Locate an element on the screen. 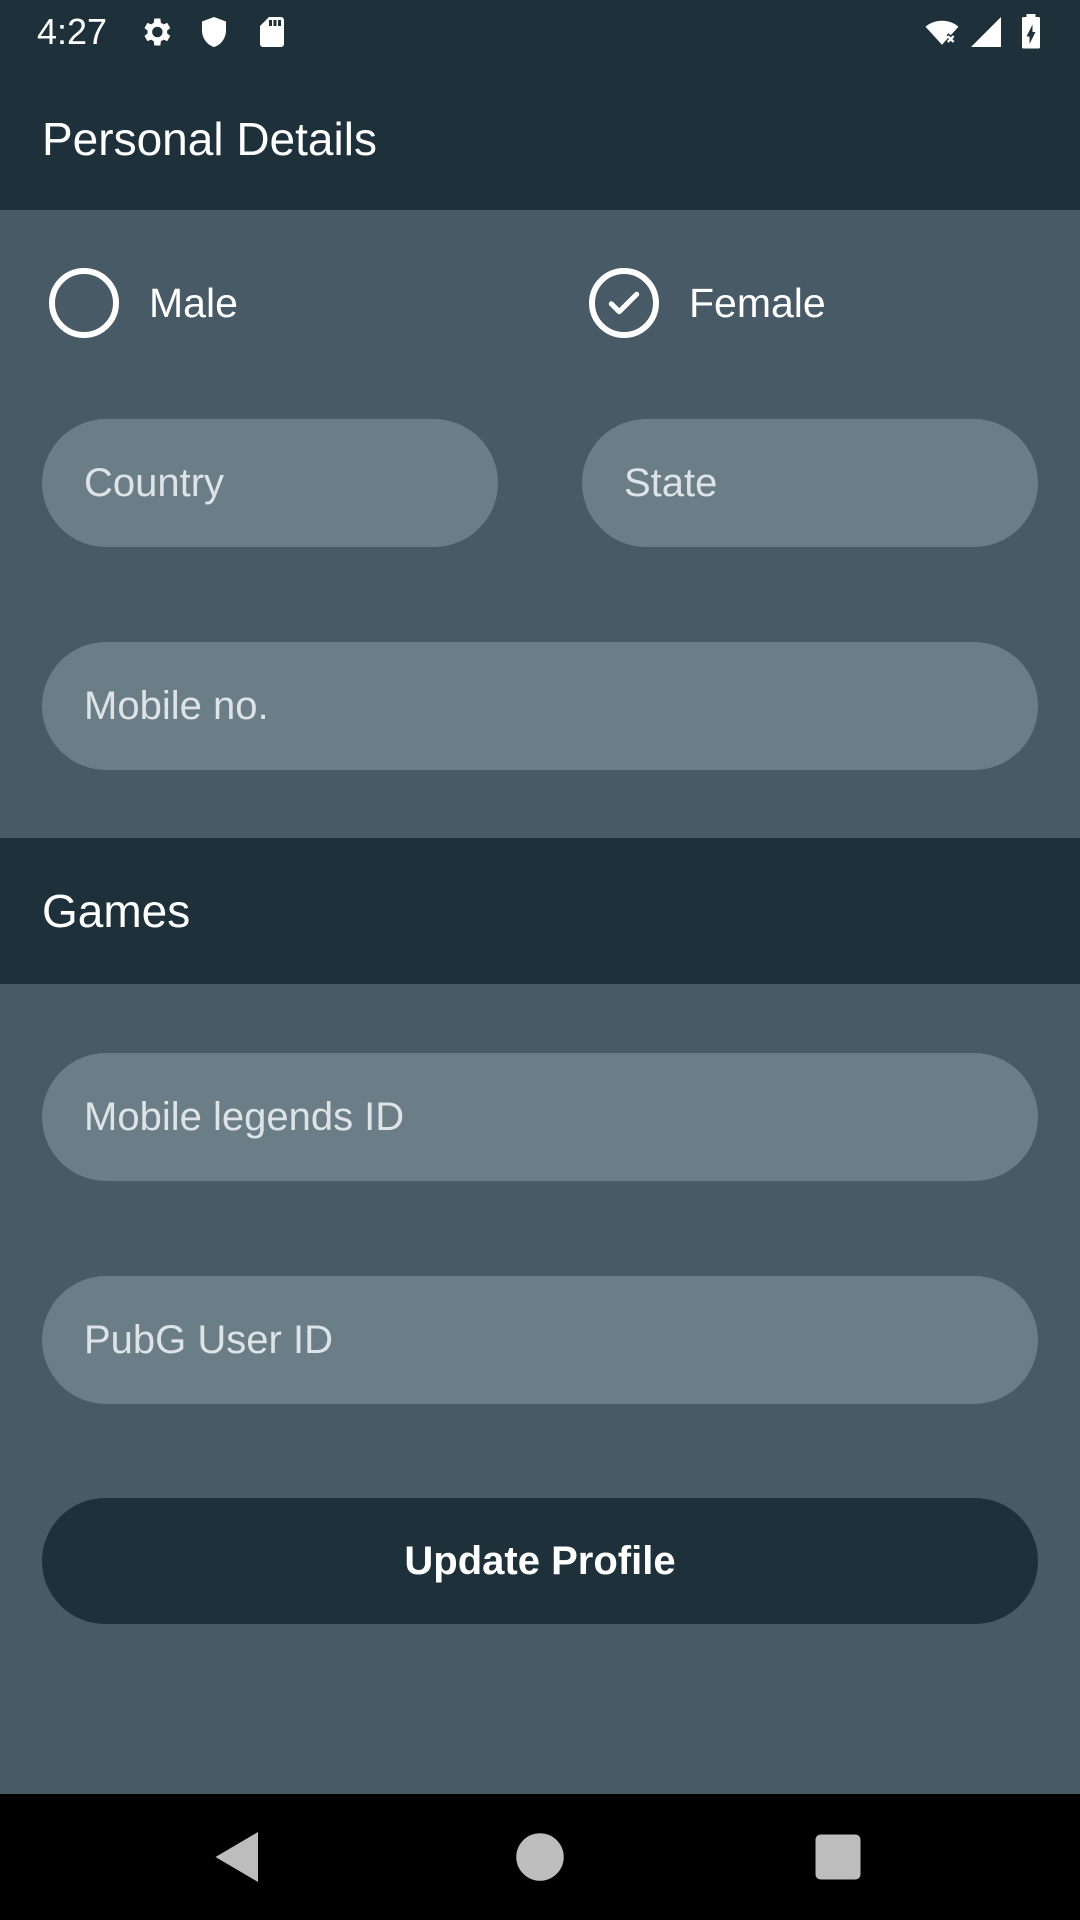 This screenshot has height=1920, width=1080. radio-female: Female is located at coordinates (707, 303).